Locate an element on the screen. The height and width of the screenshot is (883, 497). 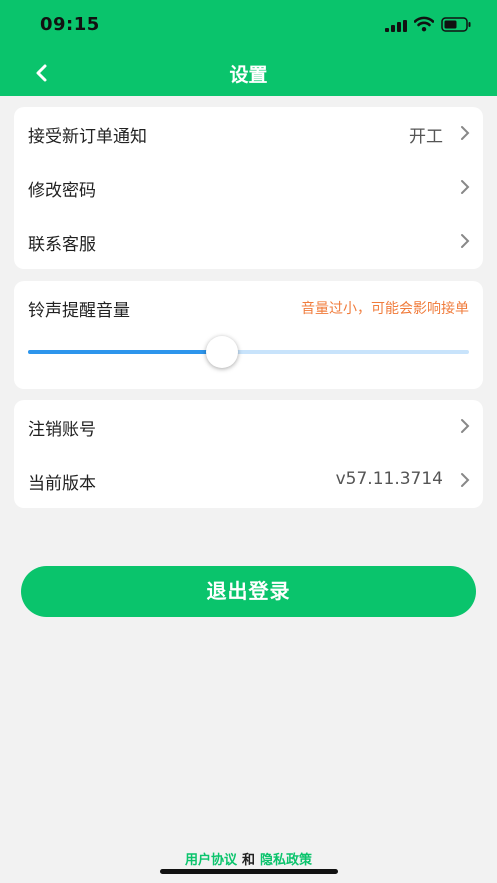
footer-and-text: 和 is located at coordinates (248, 860).